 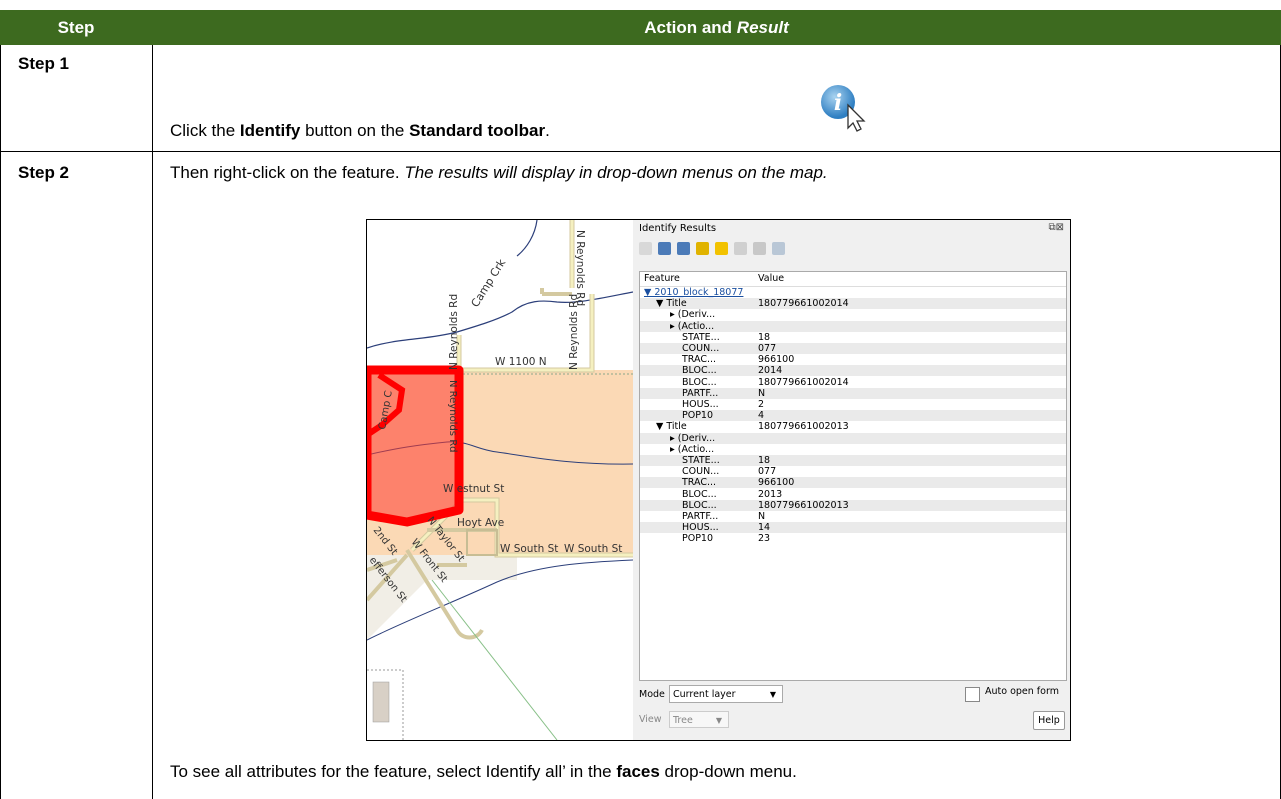 I want to click on expand-tree-icon, so click(x=645, y=248).